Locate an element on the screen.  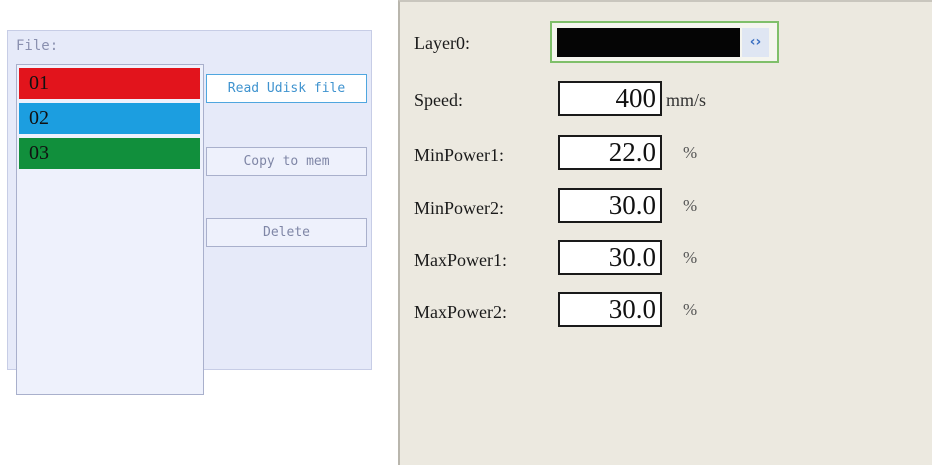
file-label: File: is located at coordinates (37, 46).